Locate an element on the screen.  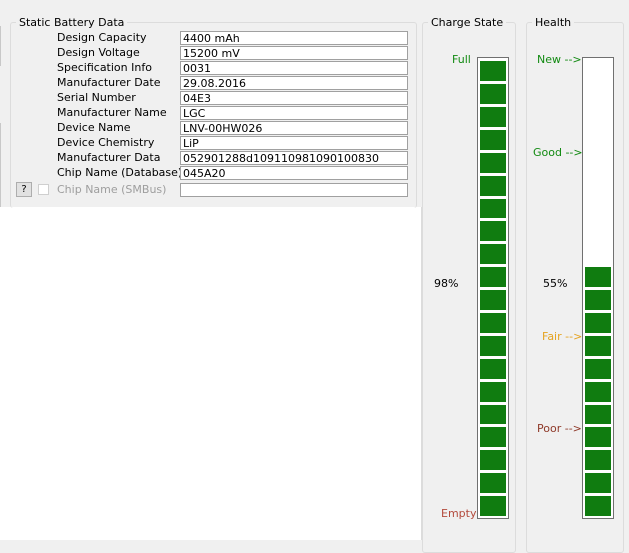
health-title: Health is located at coordinates (553, 22).